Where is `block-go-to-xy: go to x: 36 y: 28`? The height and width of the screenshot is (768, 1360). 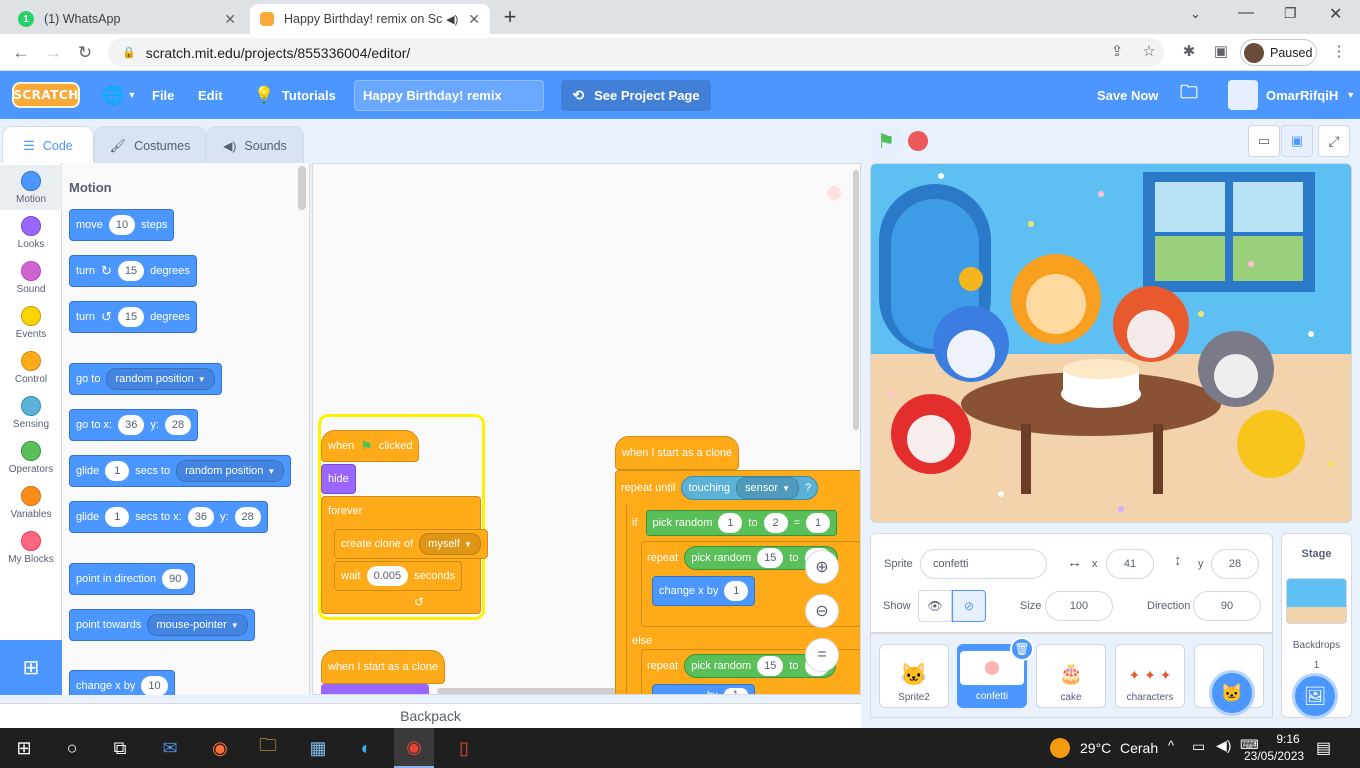 block-go-to-xy: go to x: 36 y: 28 is located at coordinates (134, 425).